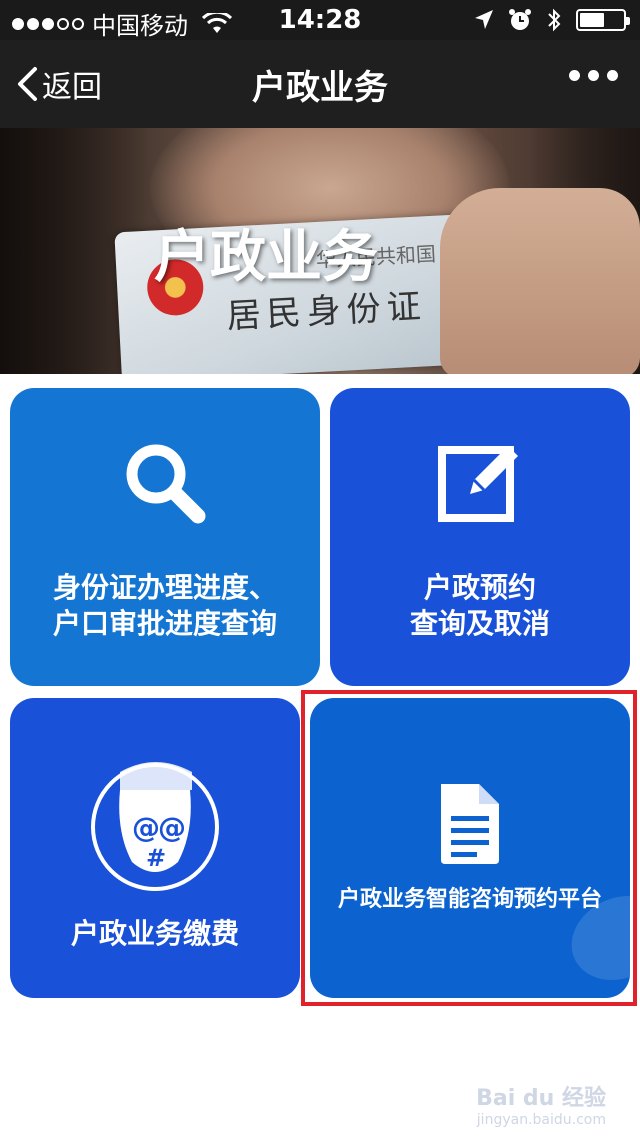  I want to click on watermark: Bai du 经验 jingyan.baidu.com, so click(541, 1104).